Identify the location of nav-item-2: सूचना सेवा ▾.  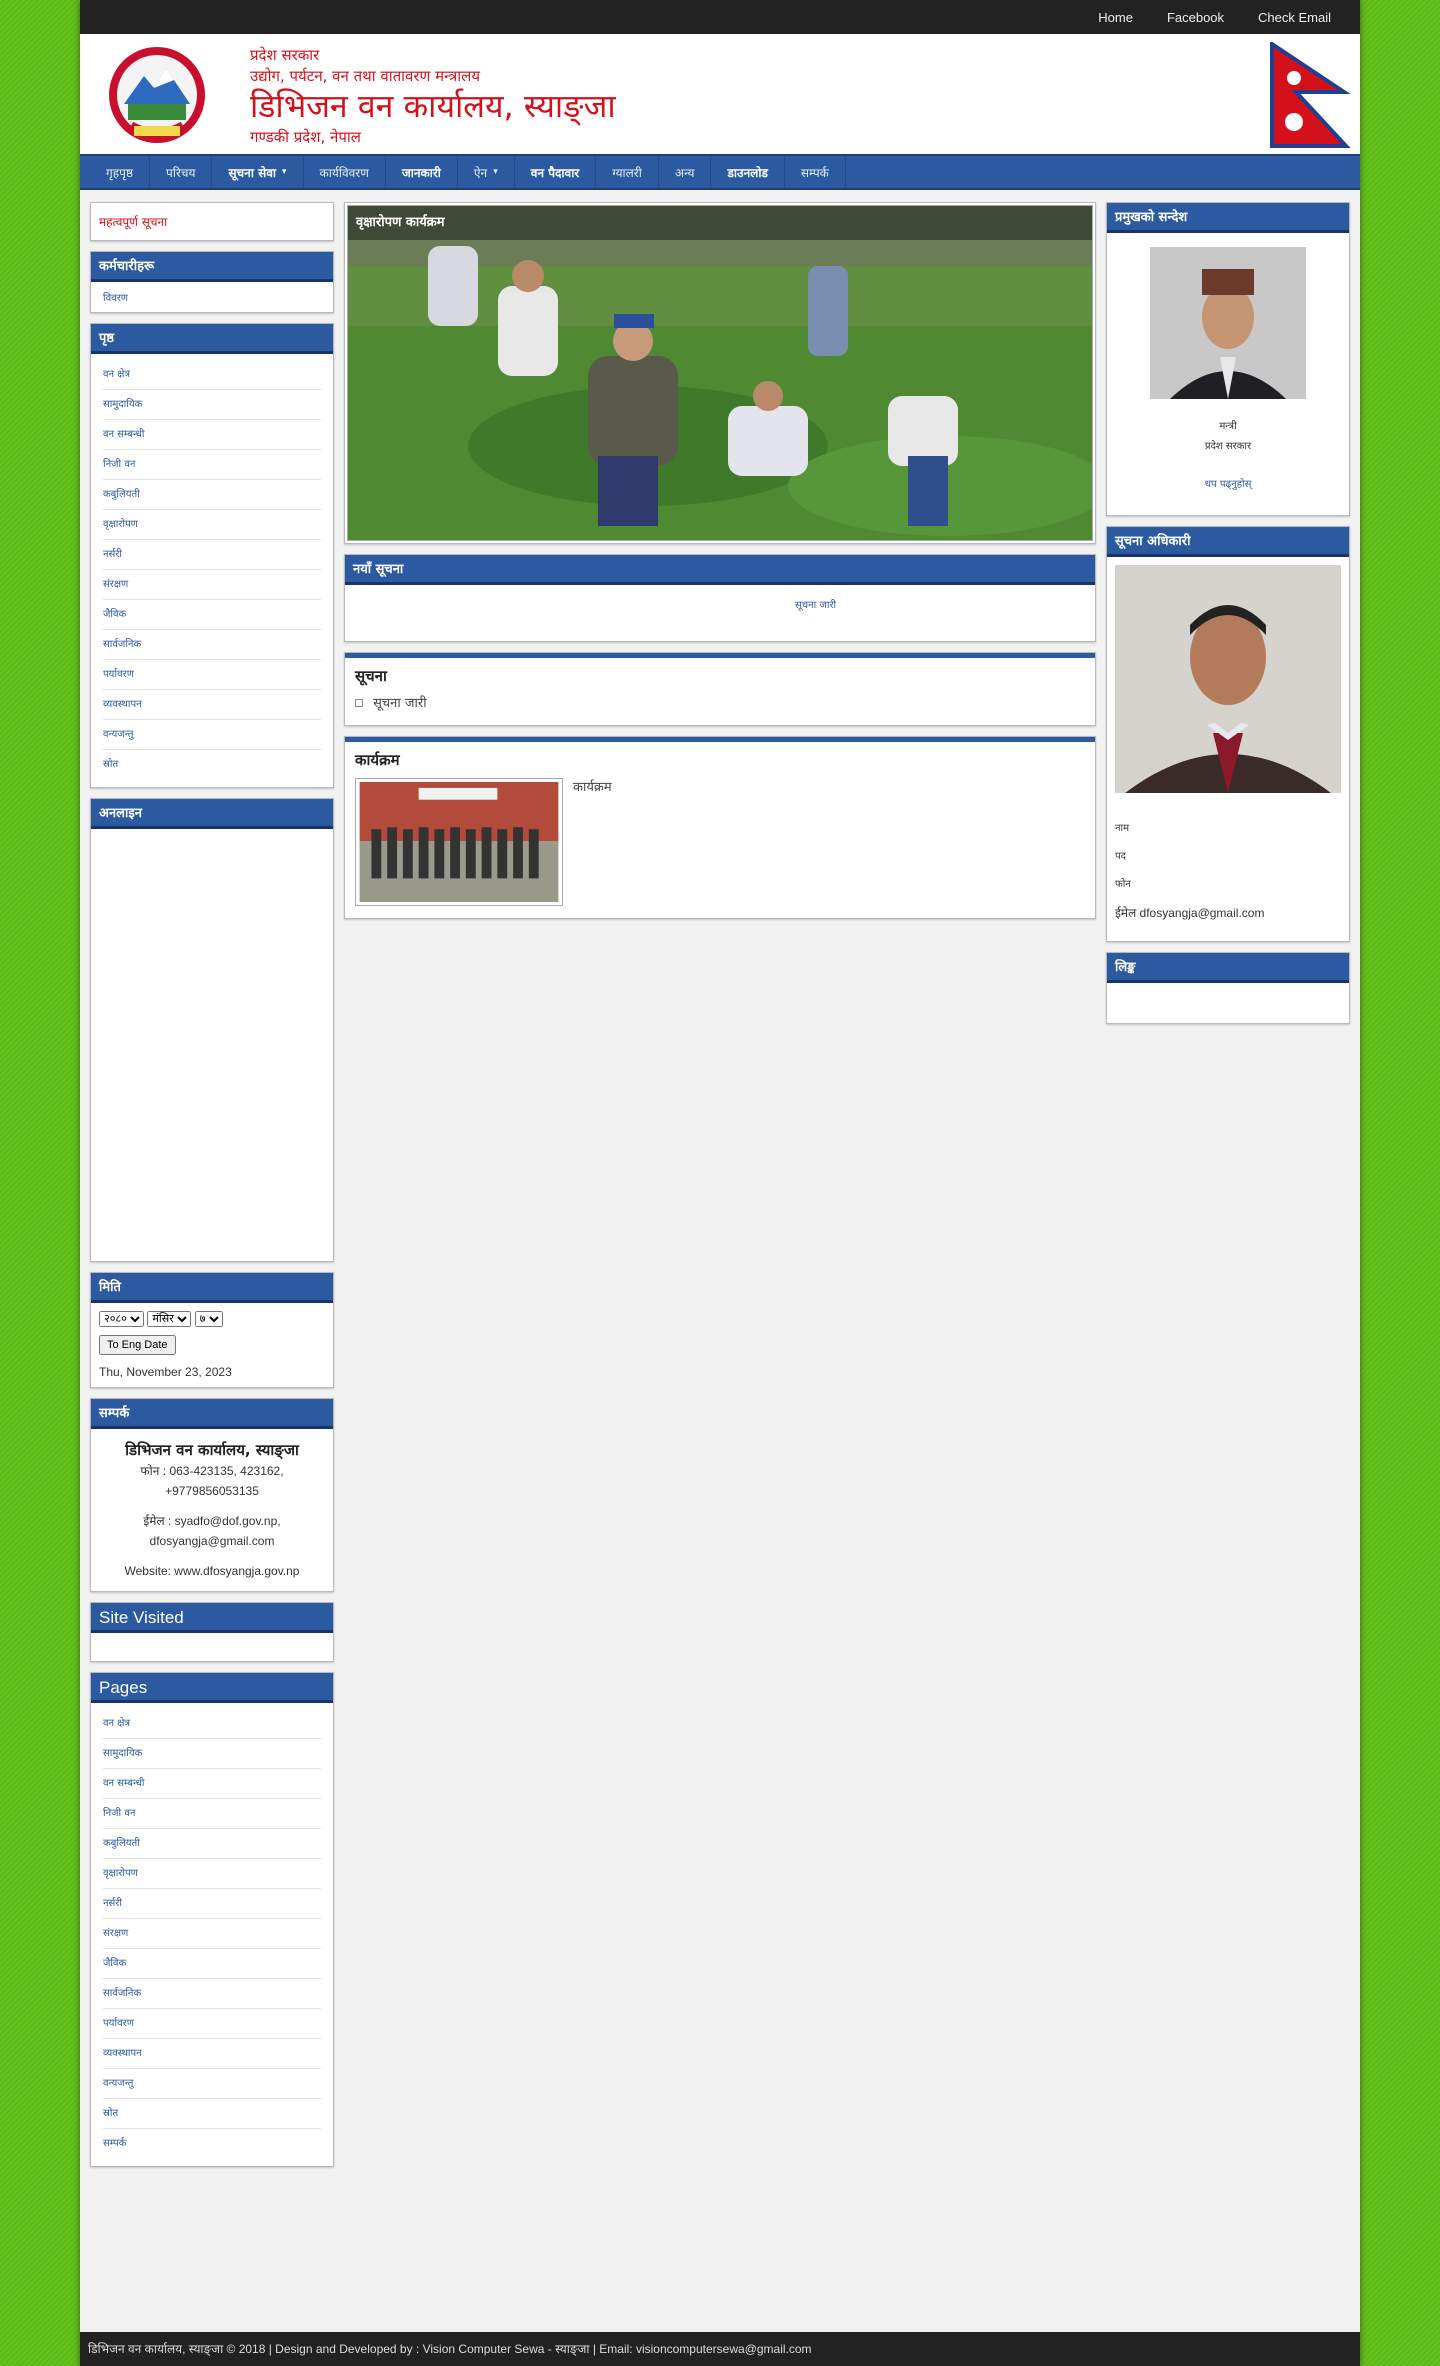
(258, 172).